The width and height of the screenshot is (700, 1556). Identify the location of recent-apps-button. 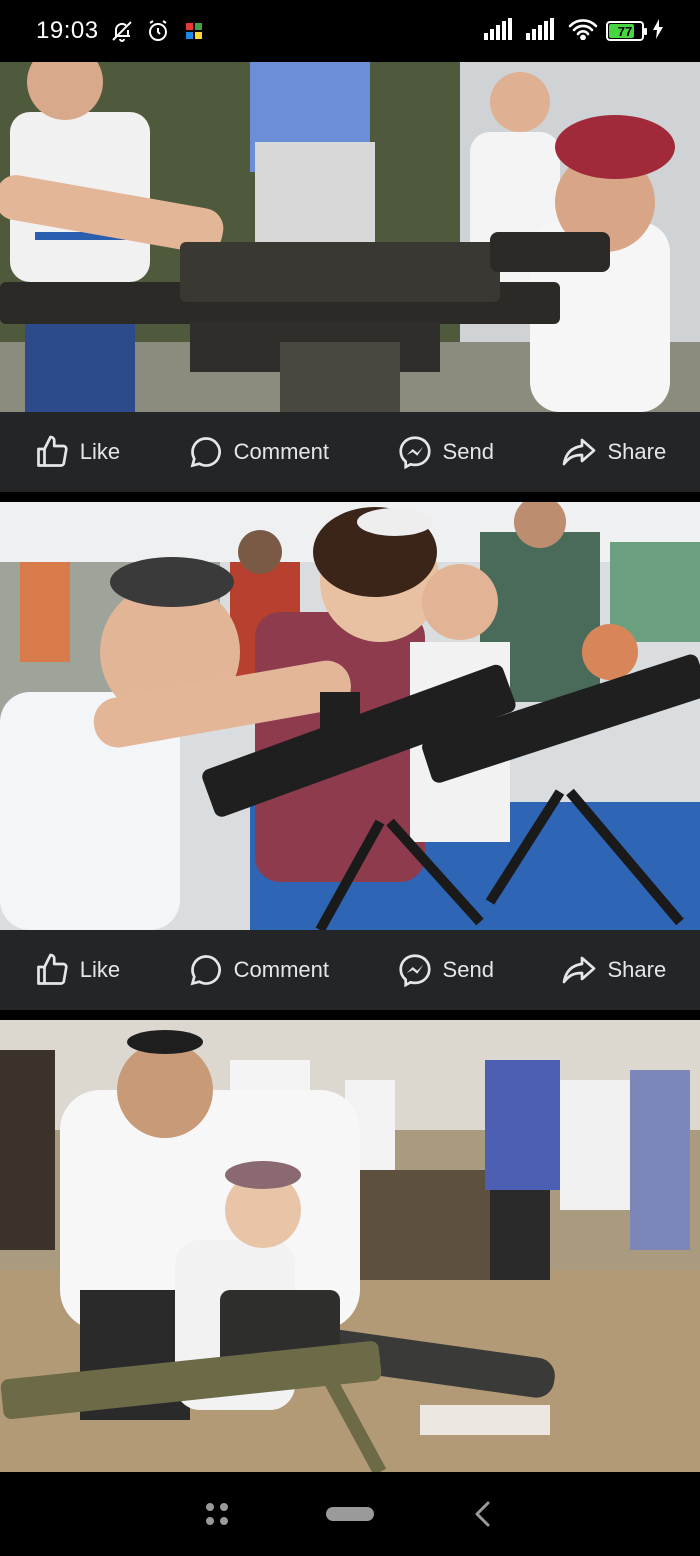
(217, 1514).